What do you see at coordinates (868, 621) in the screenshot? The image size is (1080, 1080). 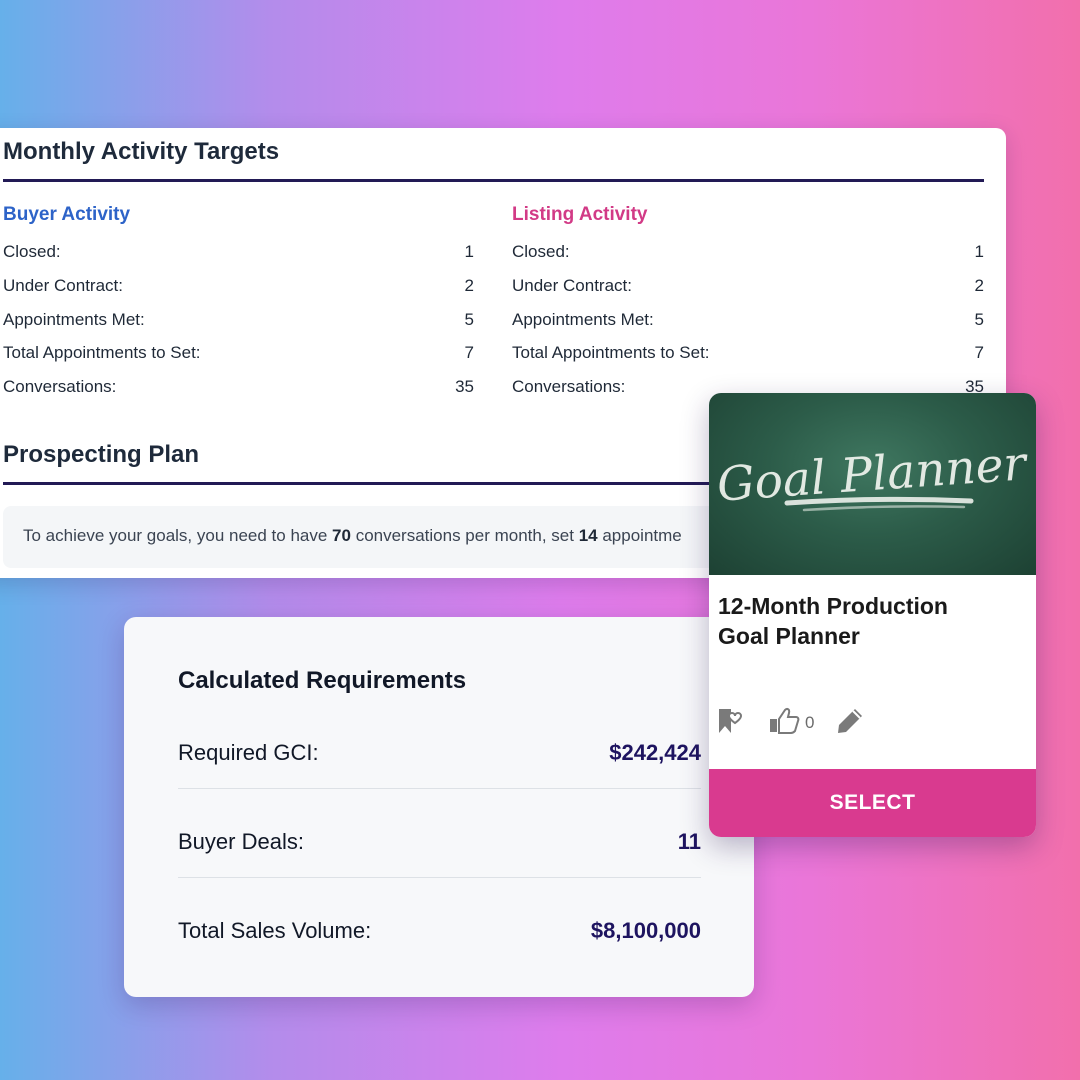 I see `goal-planner-title: 12-Month Production Goal Planner` at bounding box center [868, 621].